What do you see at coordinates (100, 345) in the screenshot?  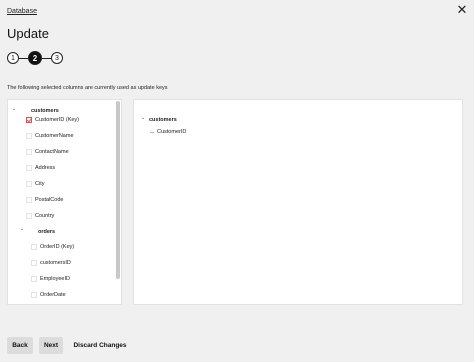 I see `discard-changes-button: Discard Changes` at bounding box center [100, 345].